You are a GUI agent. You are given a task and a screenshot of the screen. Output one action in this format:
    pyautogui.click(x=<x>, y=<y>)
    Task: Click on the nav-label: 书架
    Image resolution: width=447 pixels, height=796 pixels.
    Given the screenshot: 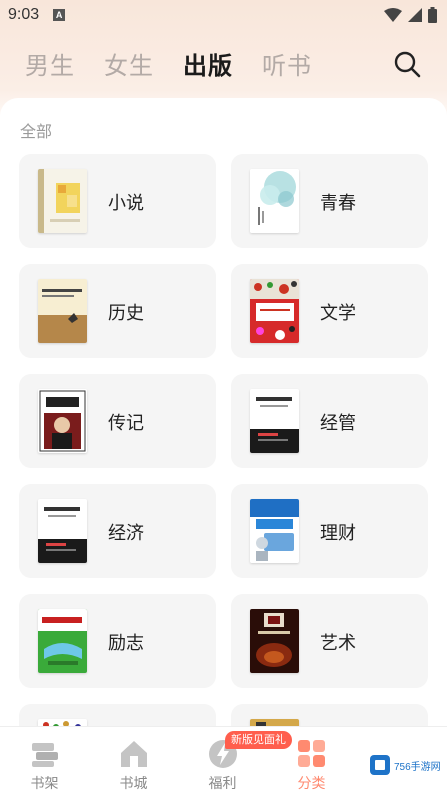 What is the action you would take?
    pyautogui.click(x=44, y=784)
    